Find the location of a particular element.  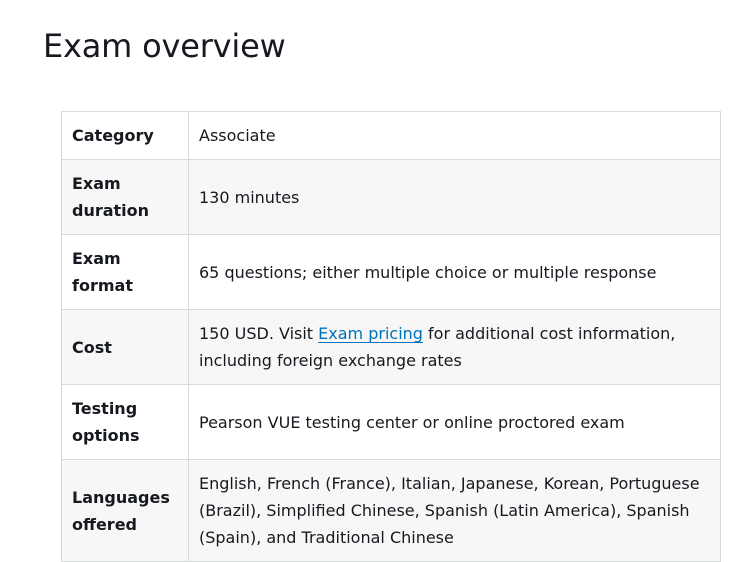

cost-value-prefix: 150 USD. Visit is located at coordinates (259, 333).